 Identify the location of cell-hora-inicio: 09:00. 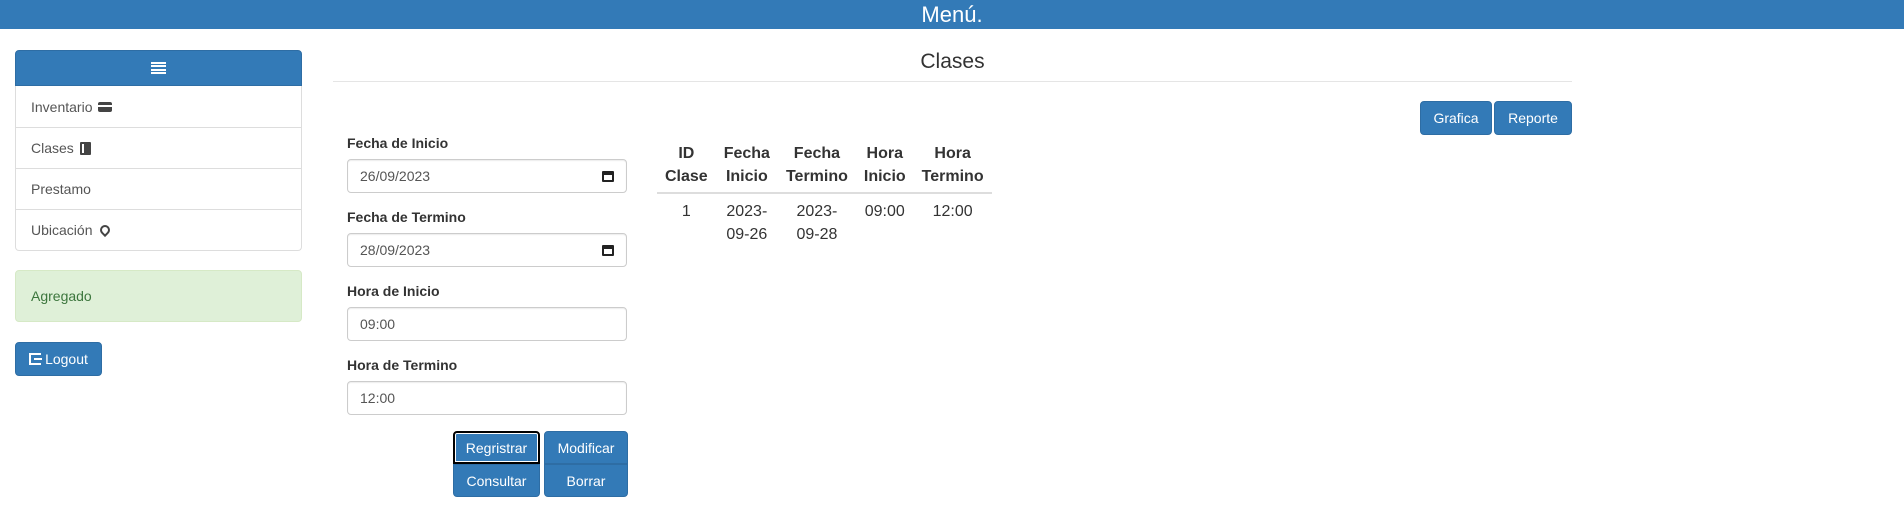
(884, 211).